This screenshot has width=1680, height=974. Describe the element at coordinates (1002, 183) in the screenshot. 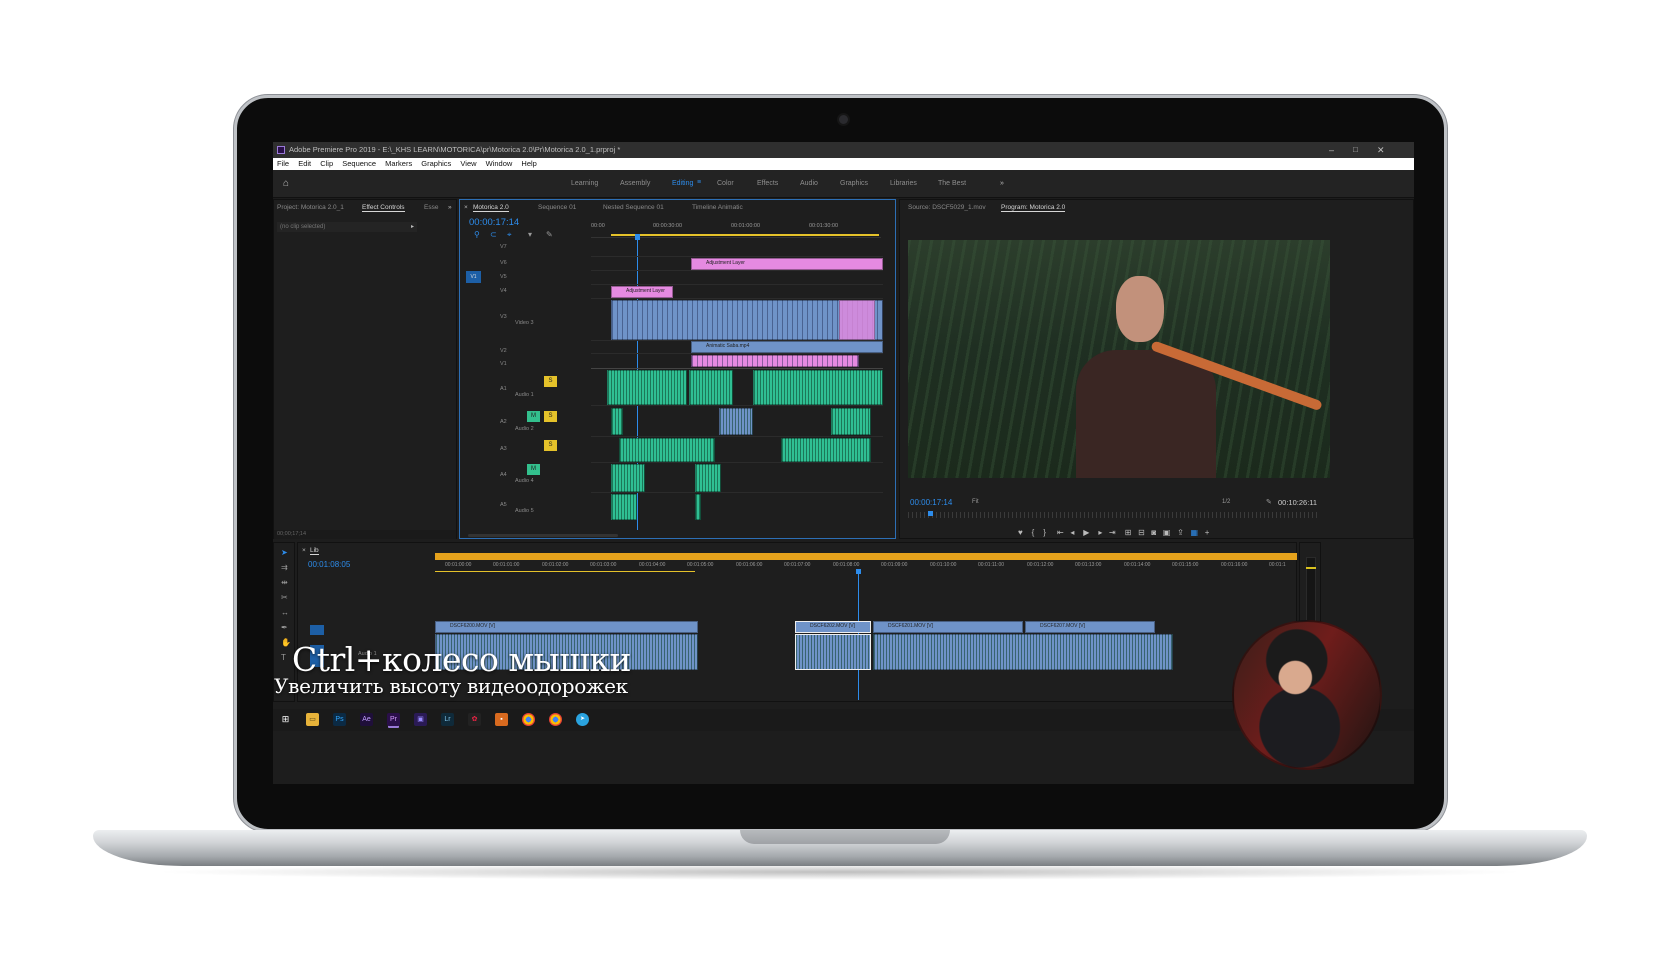

I see `more-workspaces-icon: »` at that location.